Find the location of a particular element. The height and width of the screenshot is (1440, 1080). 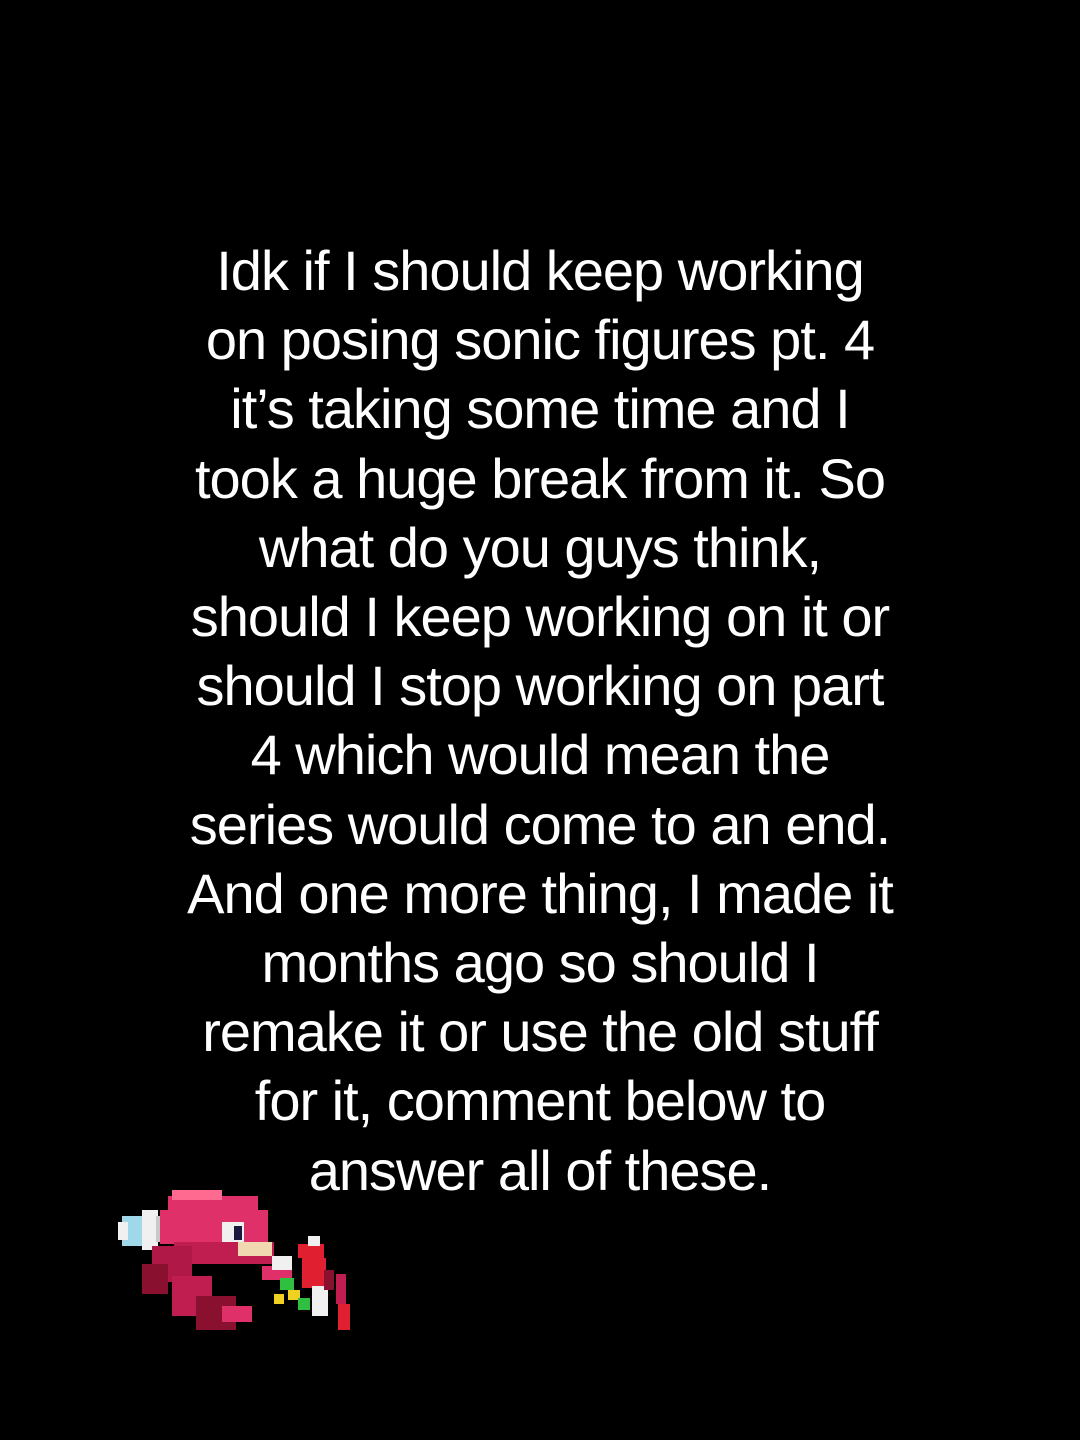

caption-line: should I stop working on part is located at coordinates (540, 686).